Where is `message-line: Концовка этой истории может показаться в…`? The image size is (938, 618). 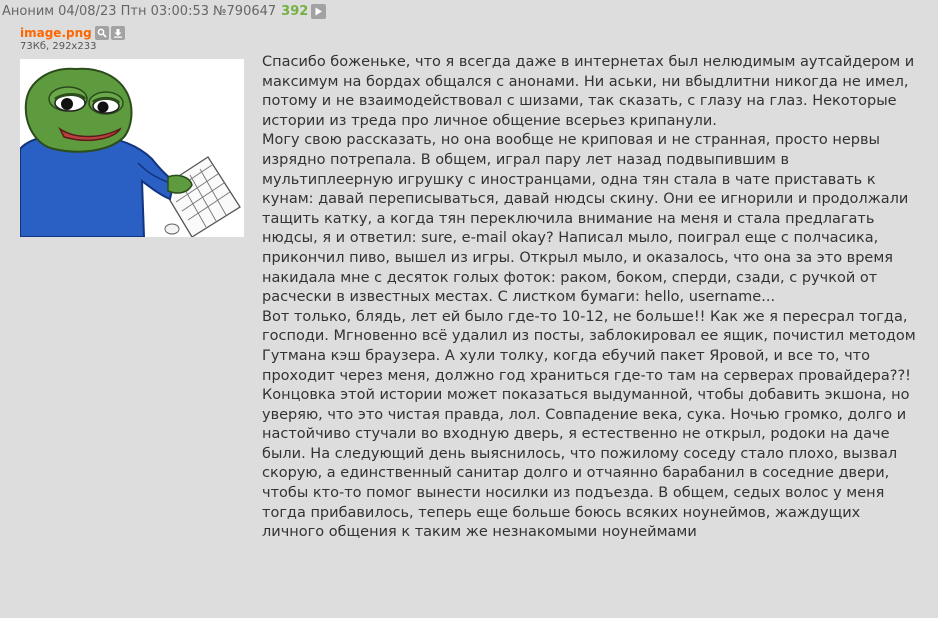
message-line: Концовка этой истории может показаться в… is located at coordinates (586, 395).